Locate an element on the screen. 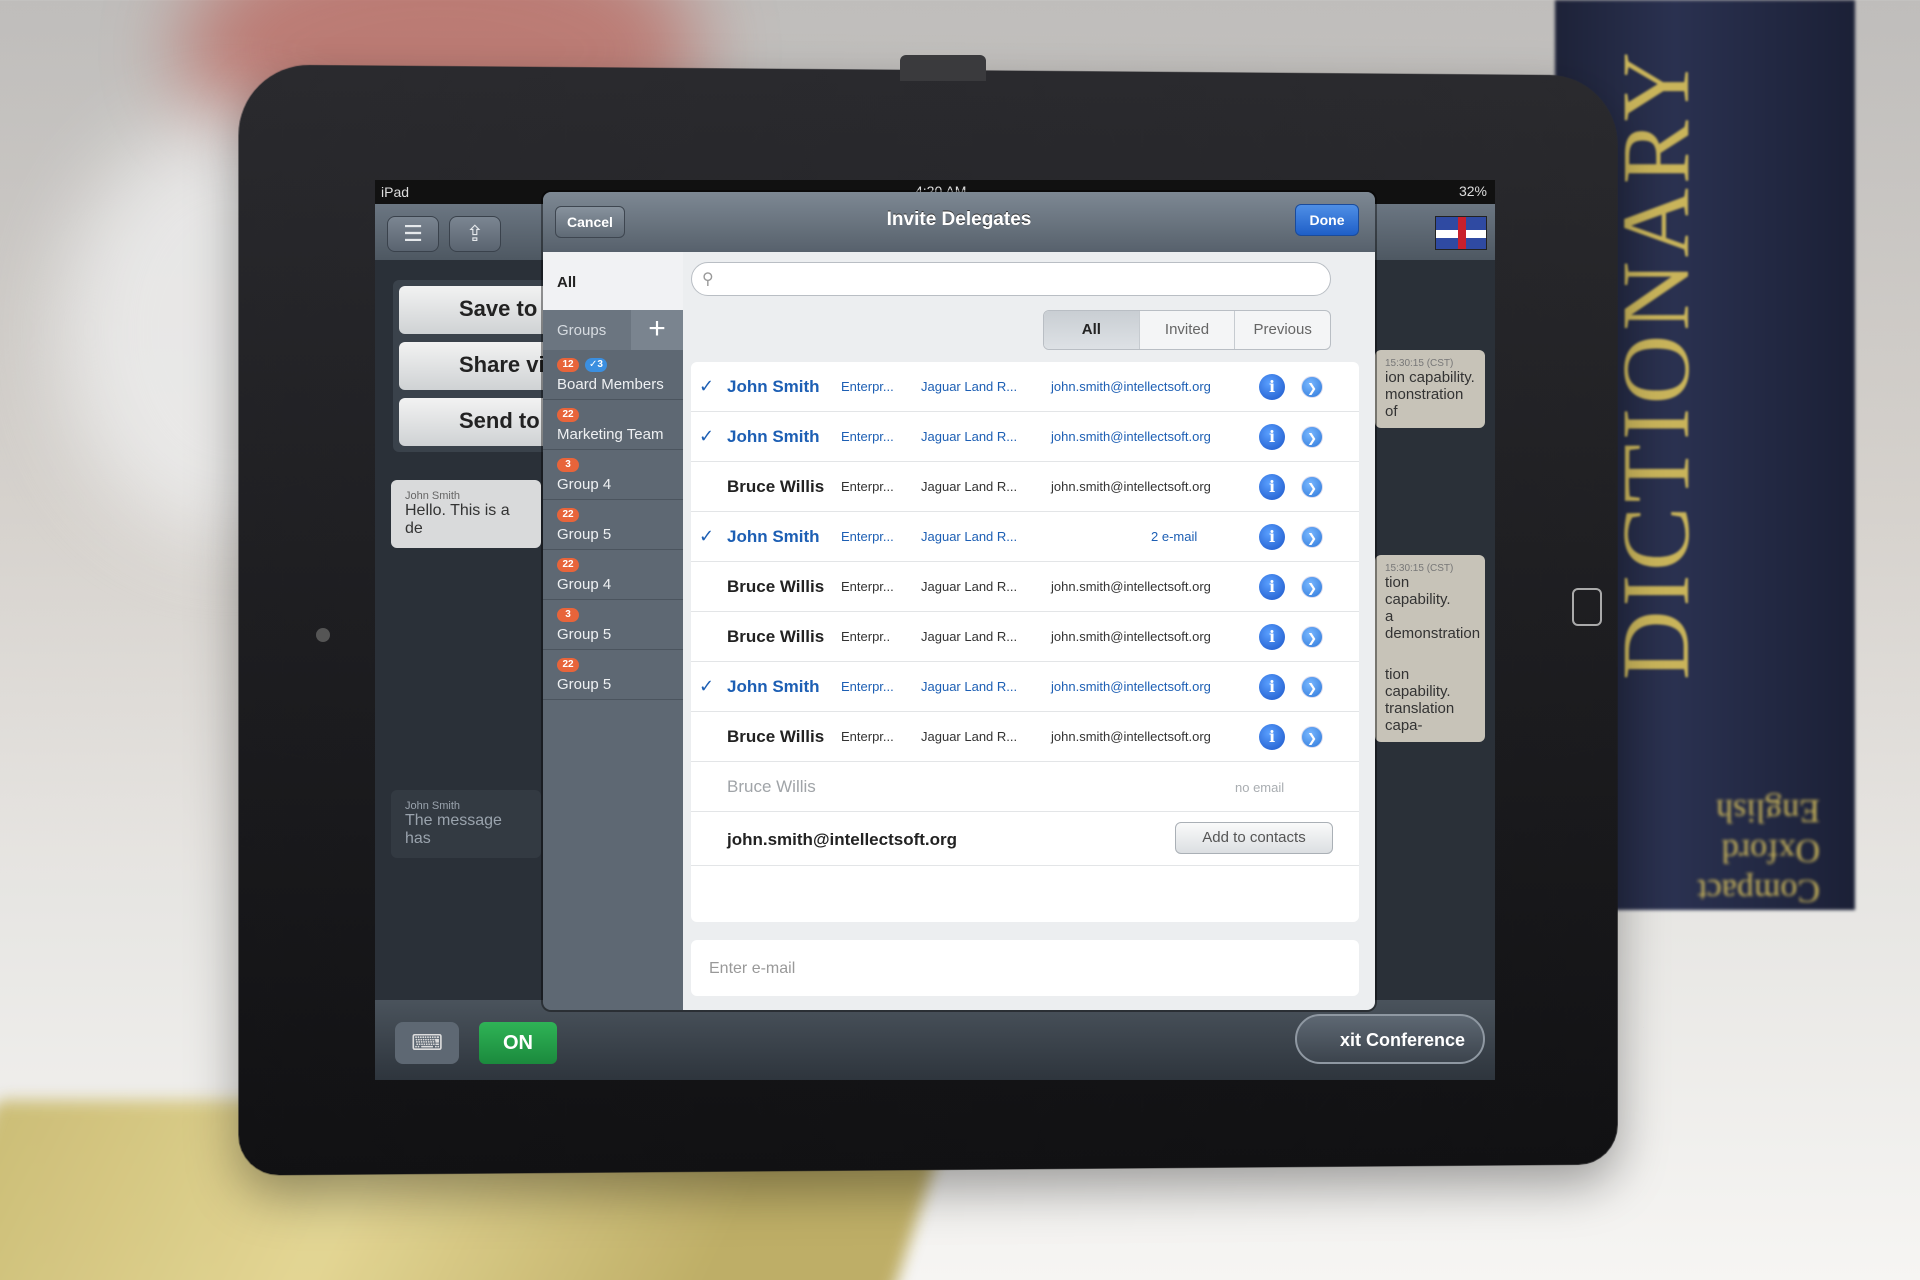  plus-icon: + is located at coordinates (657, 328).